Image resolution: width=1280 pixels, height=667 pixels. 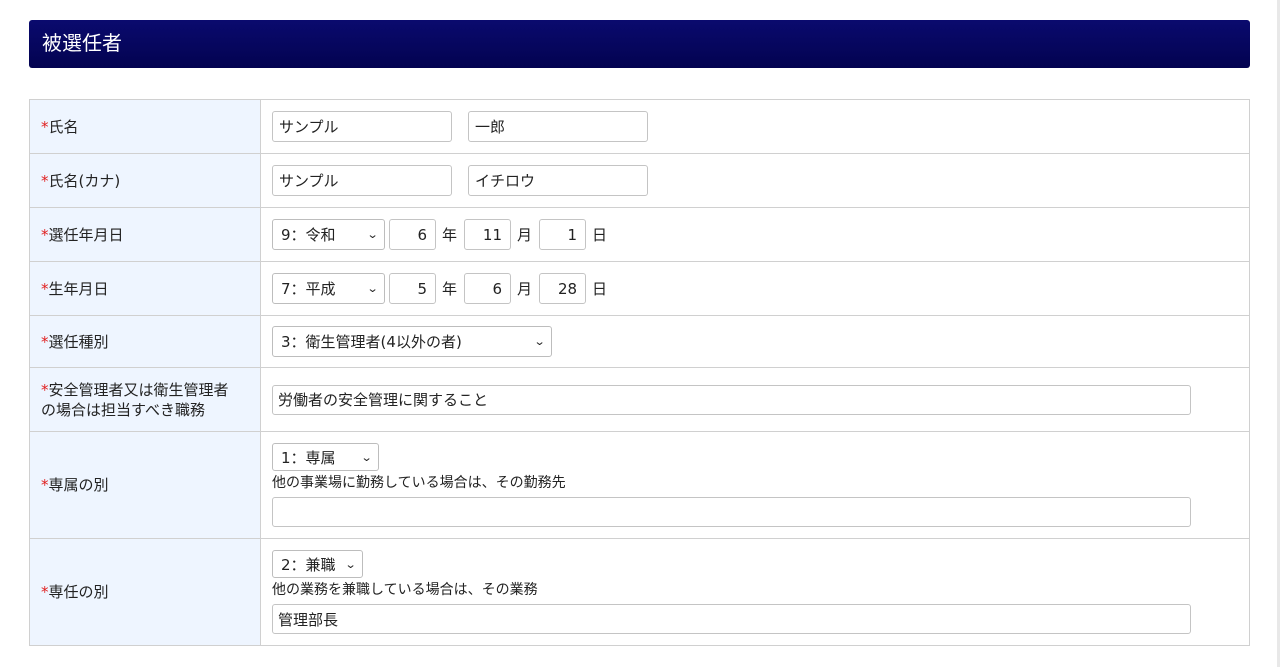 I want to click on label-exclusive: *専属の別, so click(x=145, y=485).